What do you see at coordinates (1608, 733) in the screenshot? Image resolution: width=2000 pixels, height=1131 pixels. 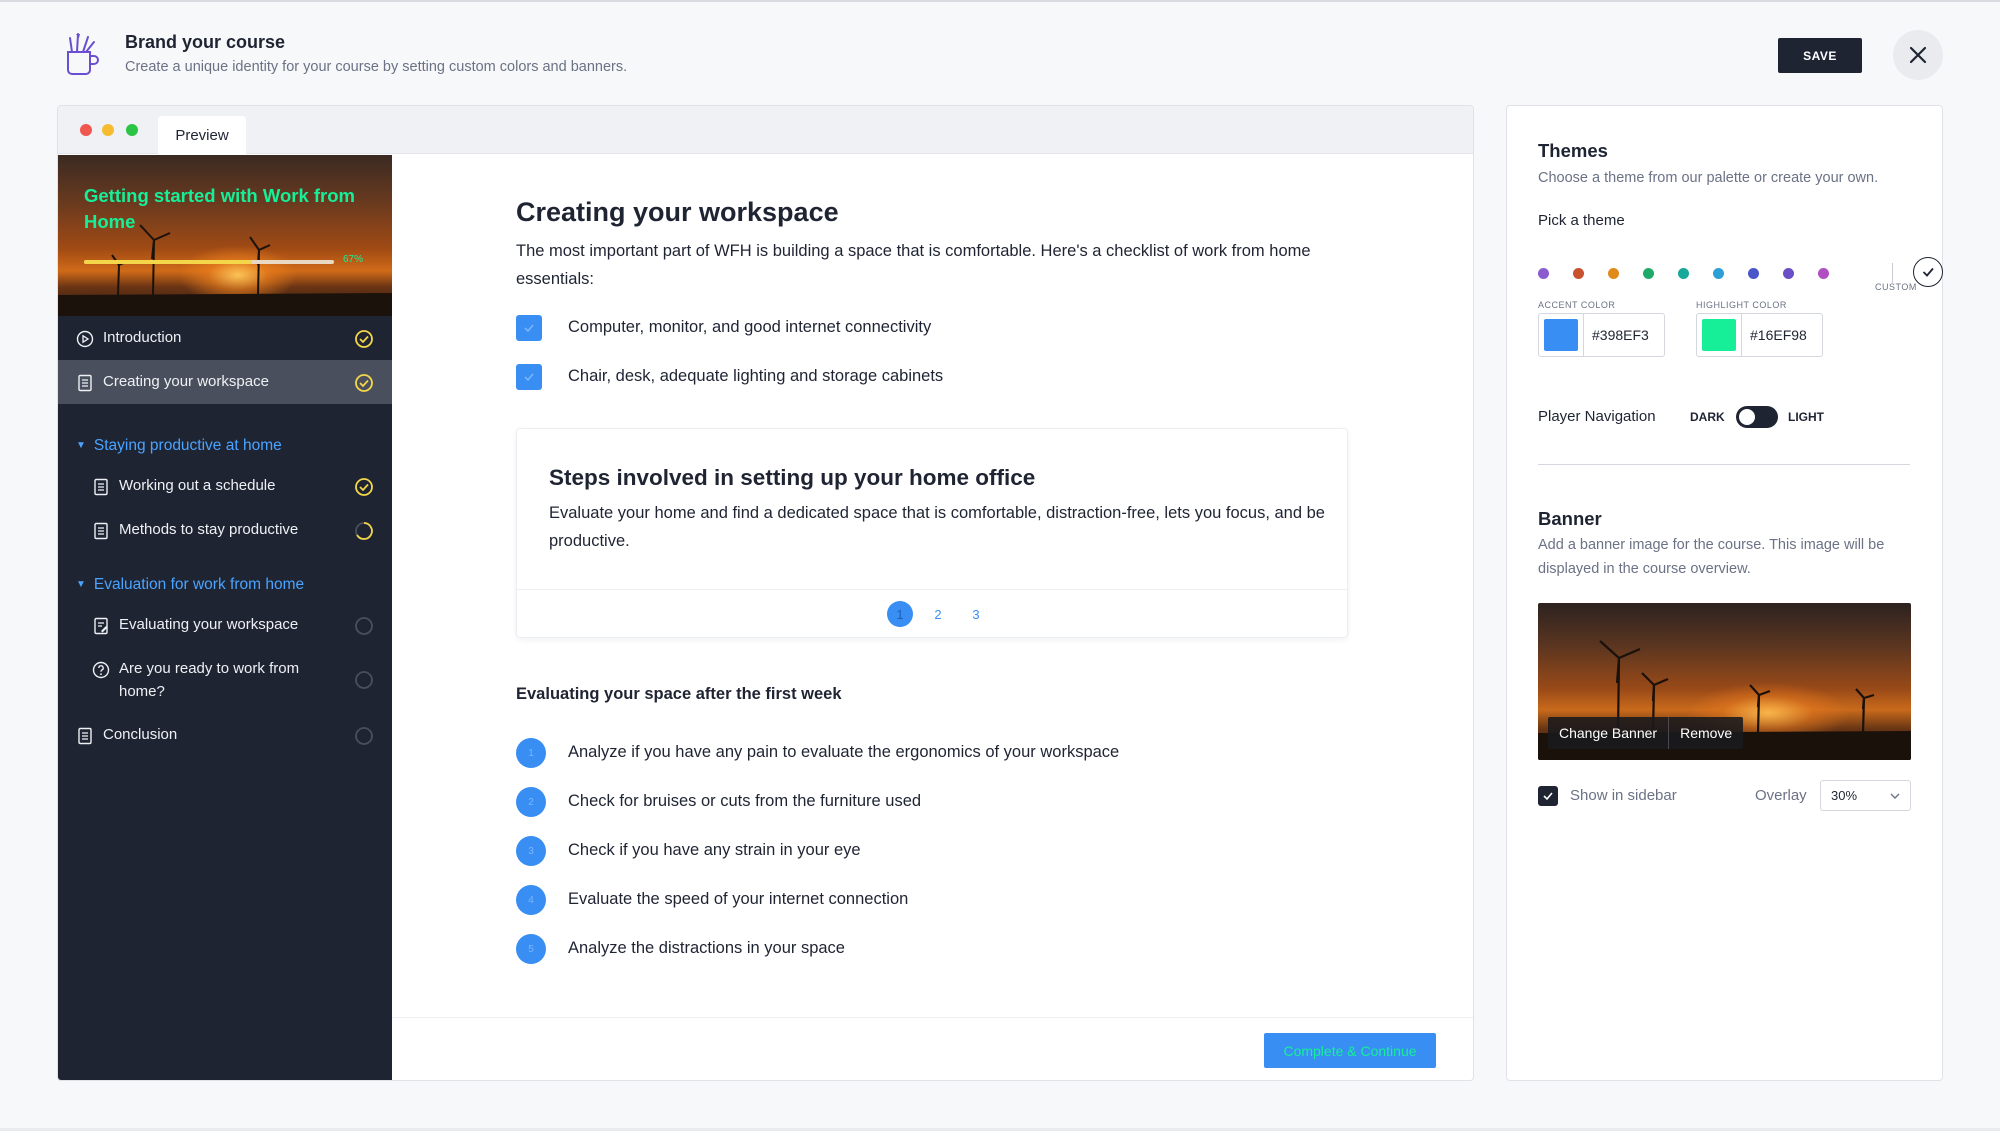 I see `change-banner-button: Change Banner` at bounding box center [1608, 733].